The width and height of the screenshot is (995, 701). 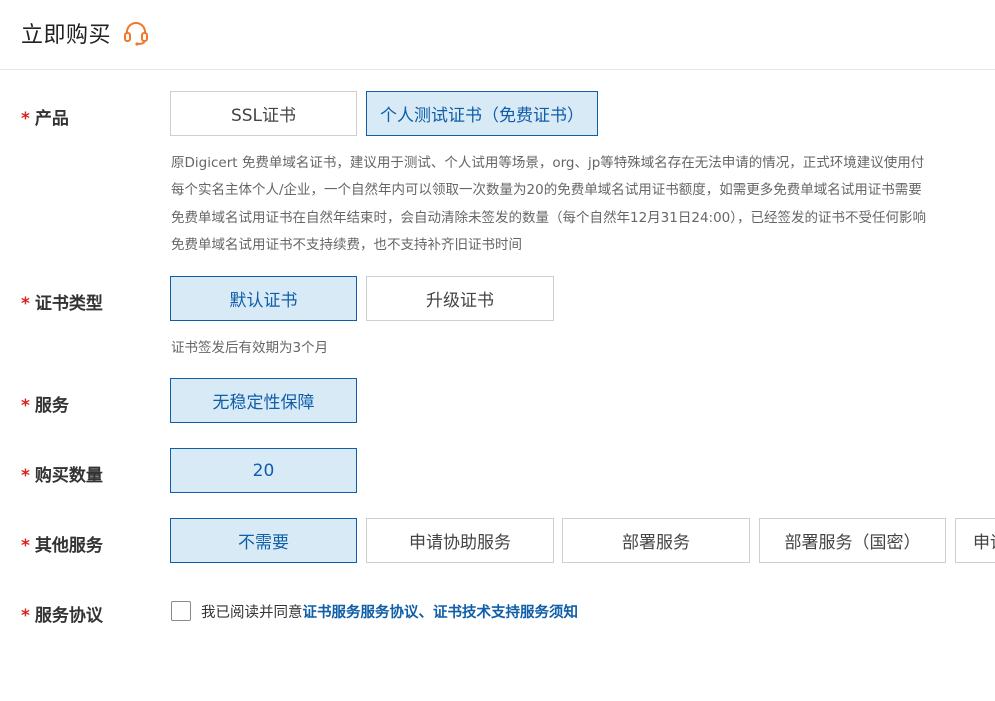 I want to click on other-service-option-assist: 申请协助服务, so click(x=460, y=540).